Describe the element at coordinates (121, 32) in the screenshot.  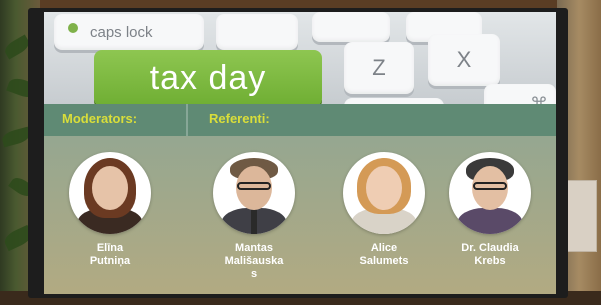
I see `caps-lock-label: caps lock` at that location.